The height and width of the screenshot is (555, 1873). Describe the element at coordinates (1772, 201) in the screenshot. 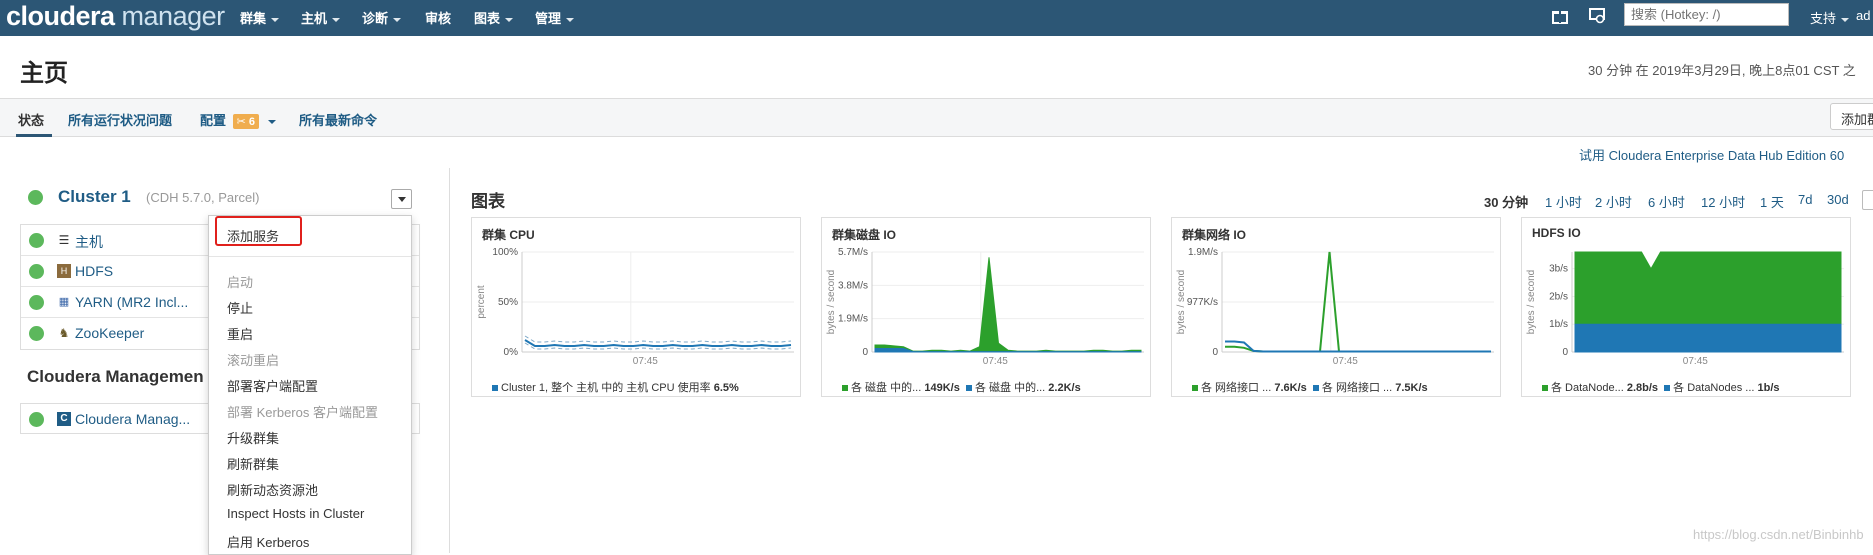

I see `time-range-1d: 1 天` at that location.